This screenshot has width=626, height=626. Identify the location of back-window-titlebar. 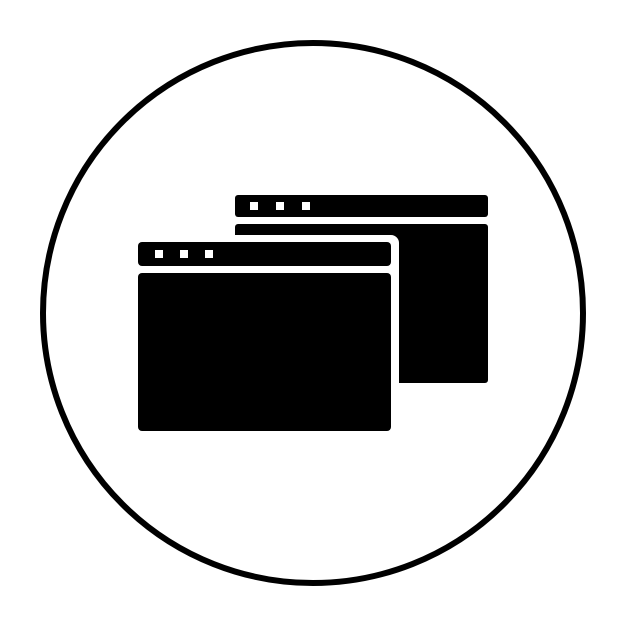
(361, 206).